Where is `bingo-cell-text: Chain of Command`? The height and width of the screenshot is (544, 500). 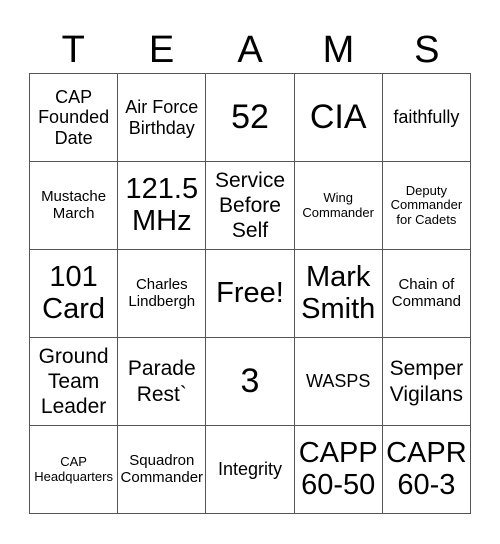 bingo-cell-text: Chain of Command is located at coordinates (426, 292).